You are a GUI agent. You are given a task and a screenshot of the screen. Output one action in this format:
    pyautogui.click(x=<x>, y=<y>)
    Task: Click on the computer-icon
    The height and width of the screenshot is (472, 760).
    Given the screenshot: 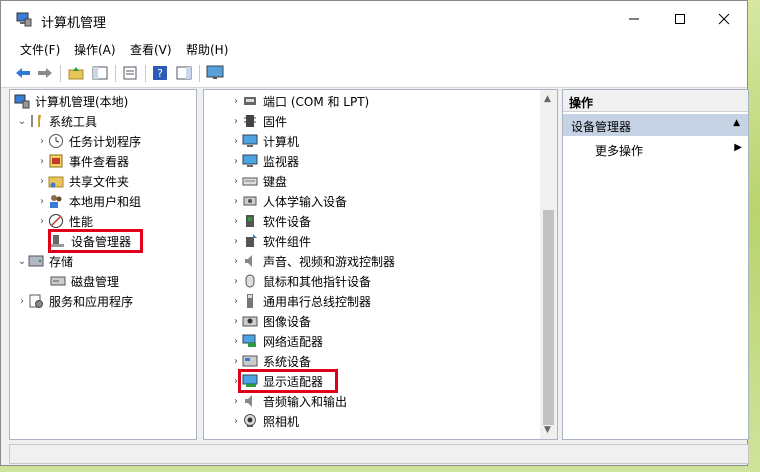 What is the action you would take?
    pyautogui.click(x=250, y=141)
    